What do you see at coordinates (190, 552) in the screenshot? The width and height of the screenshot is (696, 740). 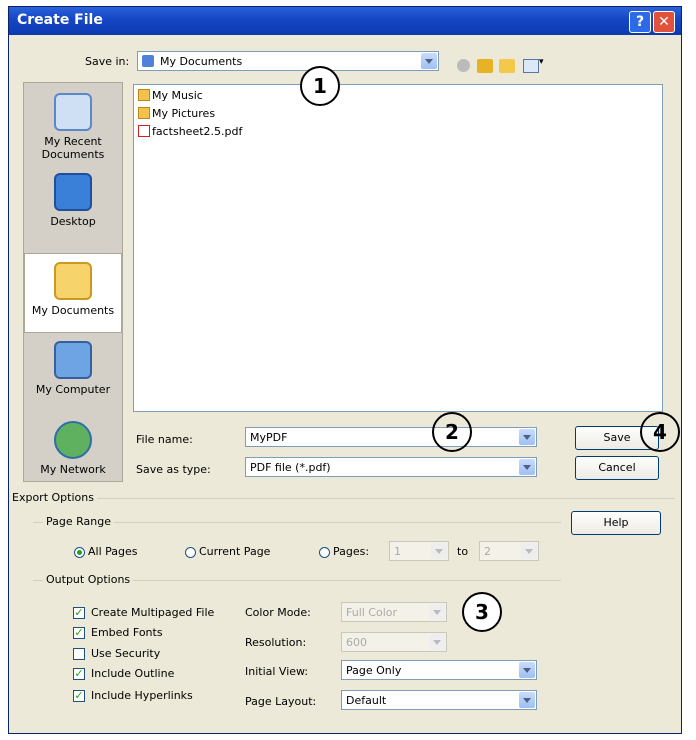 I see `current-page-radio` at bounding box center [190, 552].